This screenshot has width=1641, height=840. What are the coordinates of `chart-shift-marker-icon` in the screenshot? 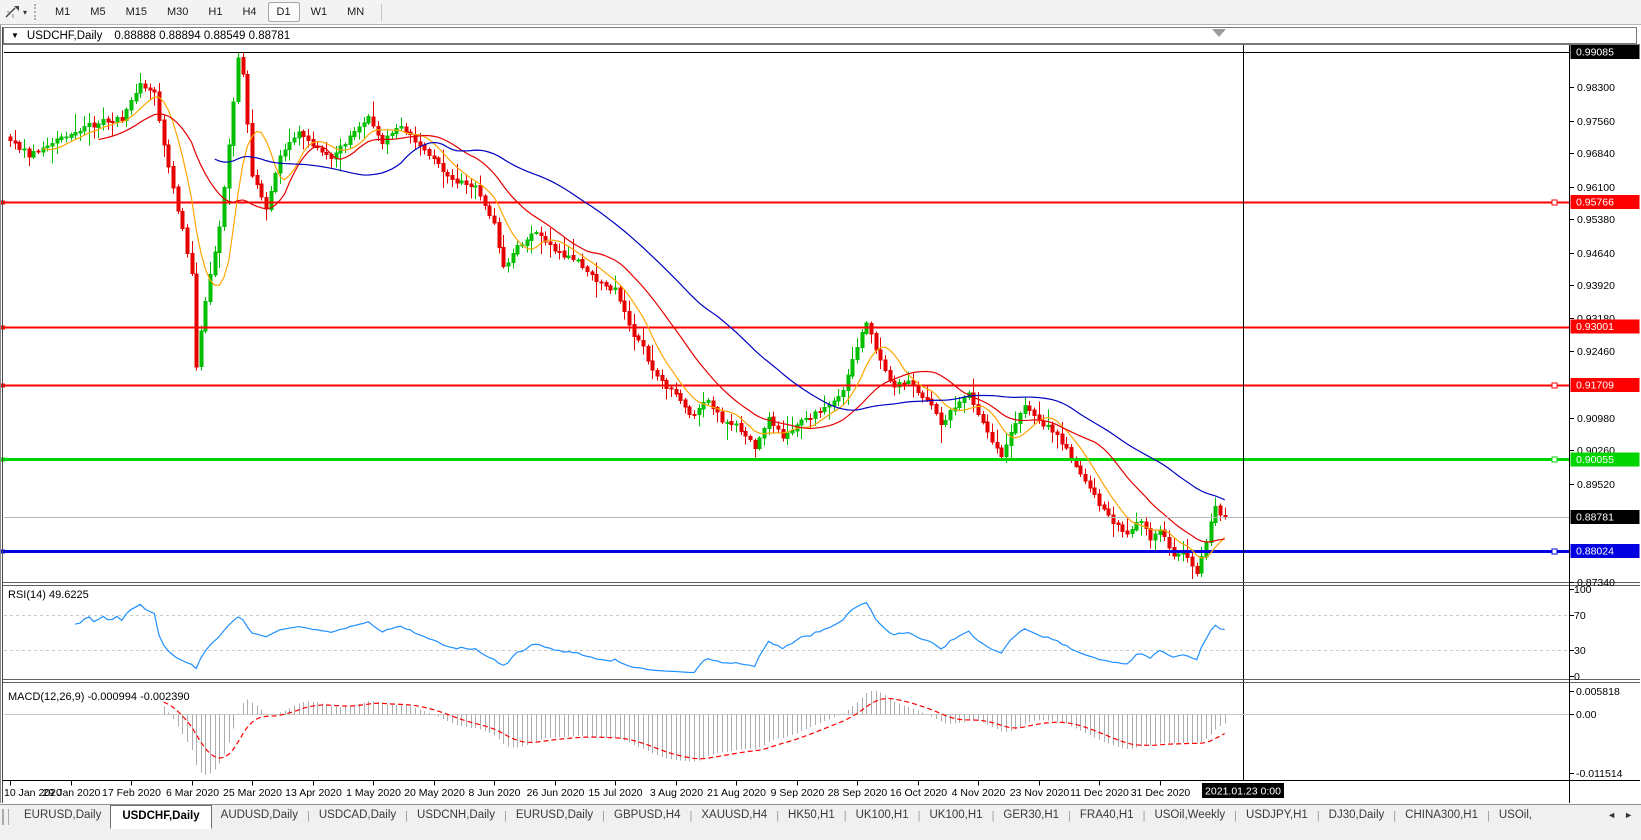 It's located at (1219, 33).